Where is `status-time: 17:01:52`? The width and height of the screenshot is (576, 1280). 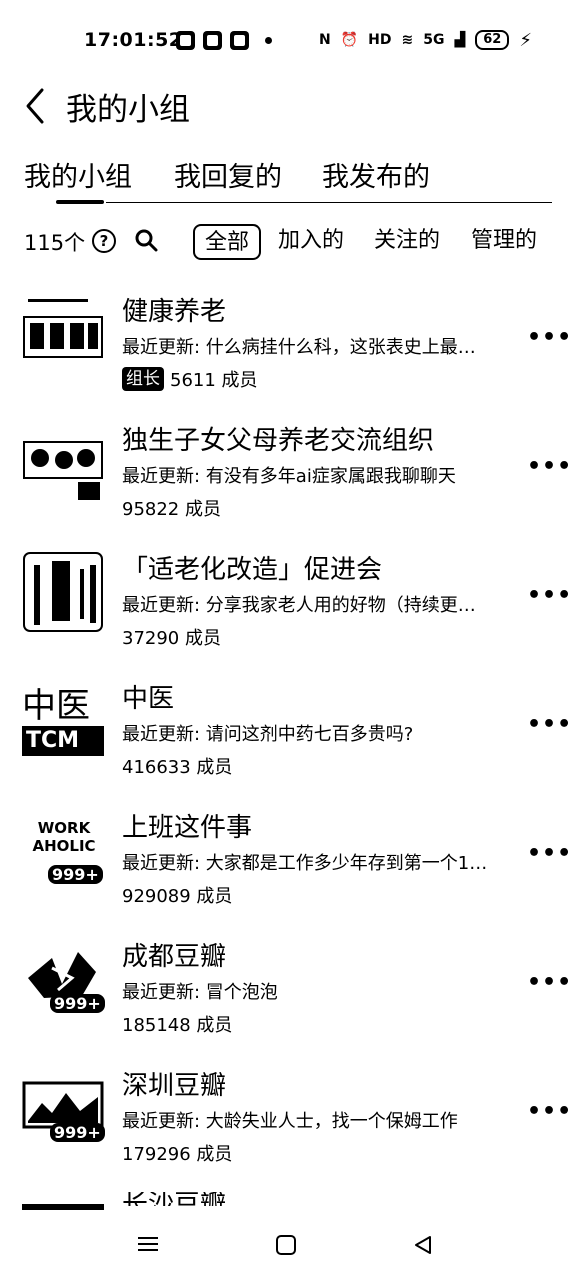 status-time: 17:01:52 is located at coordinates (133, 40).